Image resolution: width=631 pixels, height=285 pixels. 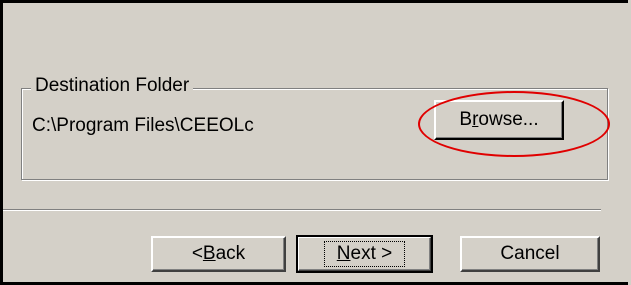 I want to click on back-label-post: ack, so click(x=230, y=253).